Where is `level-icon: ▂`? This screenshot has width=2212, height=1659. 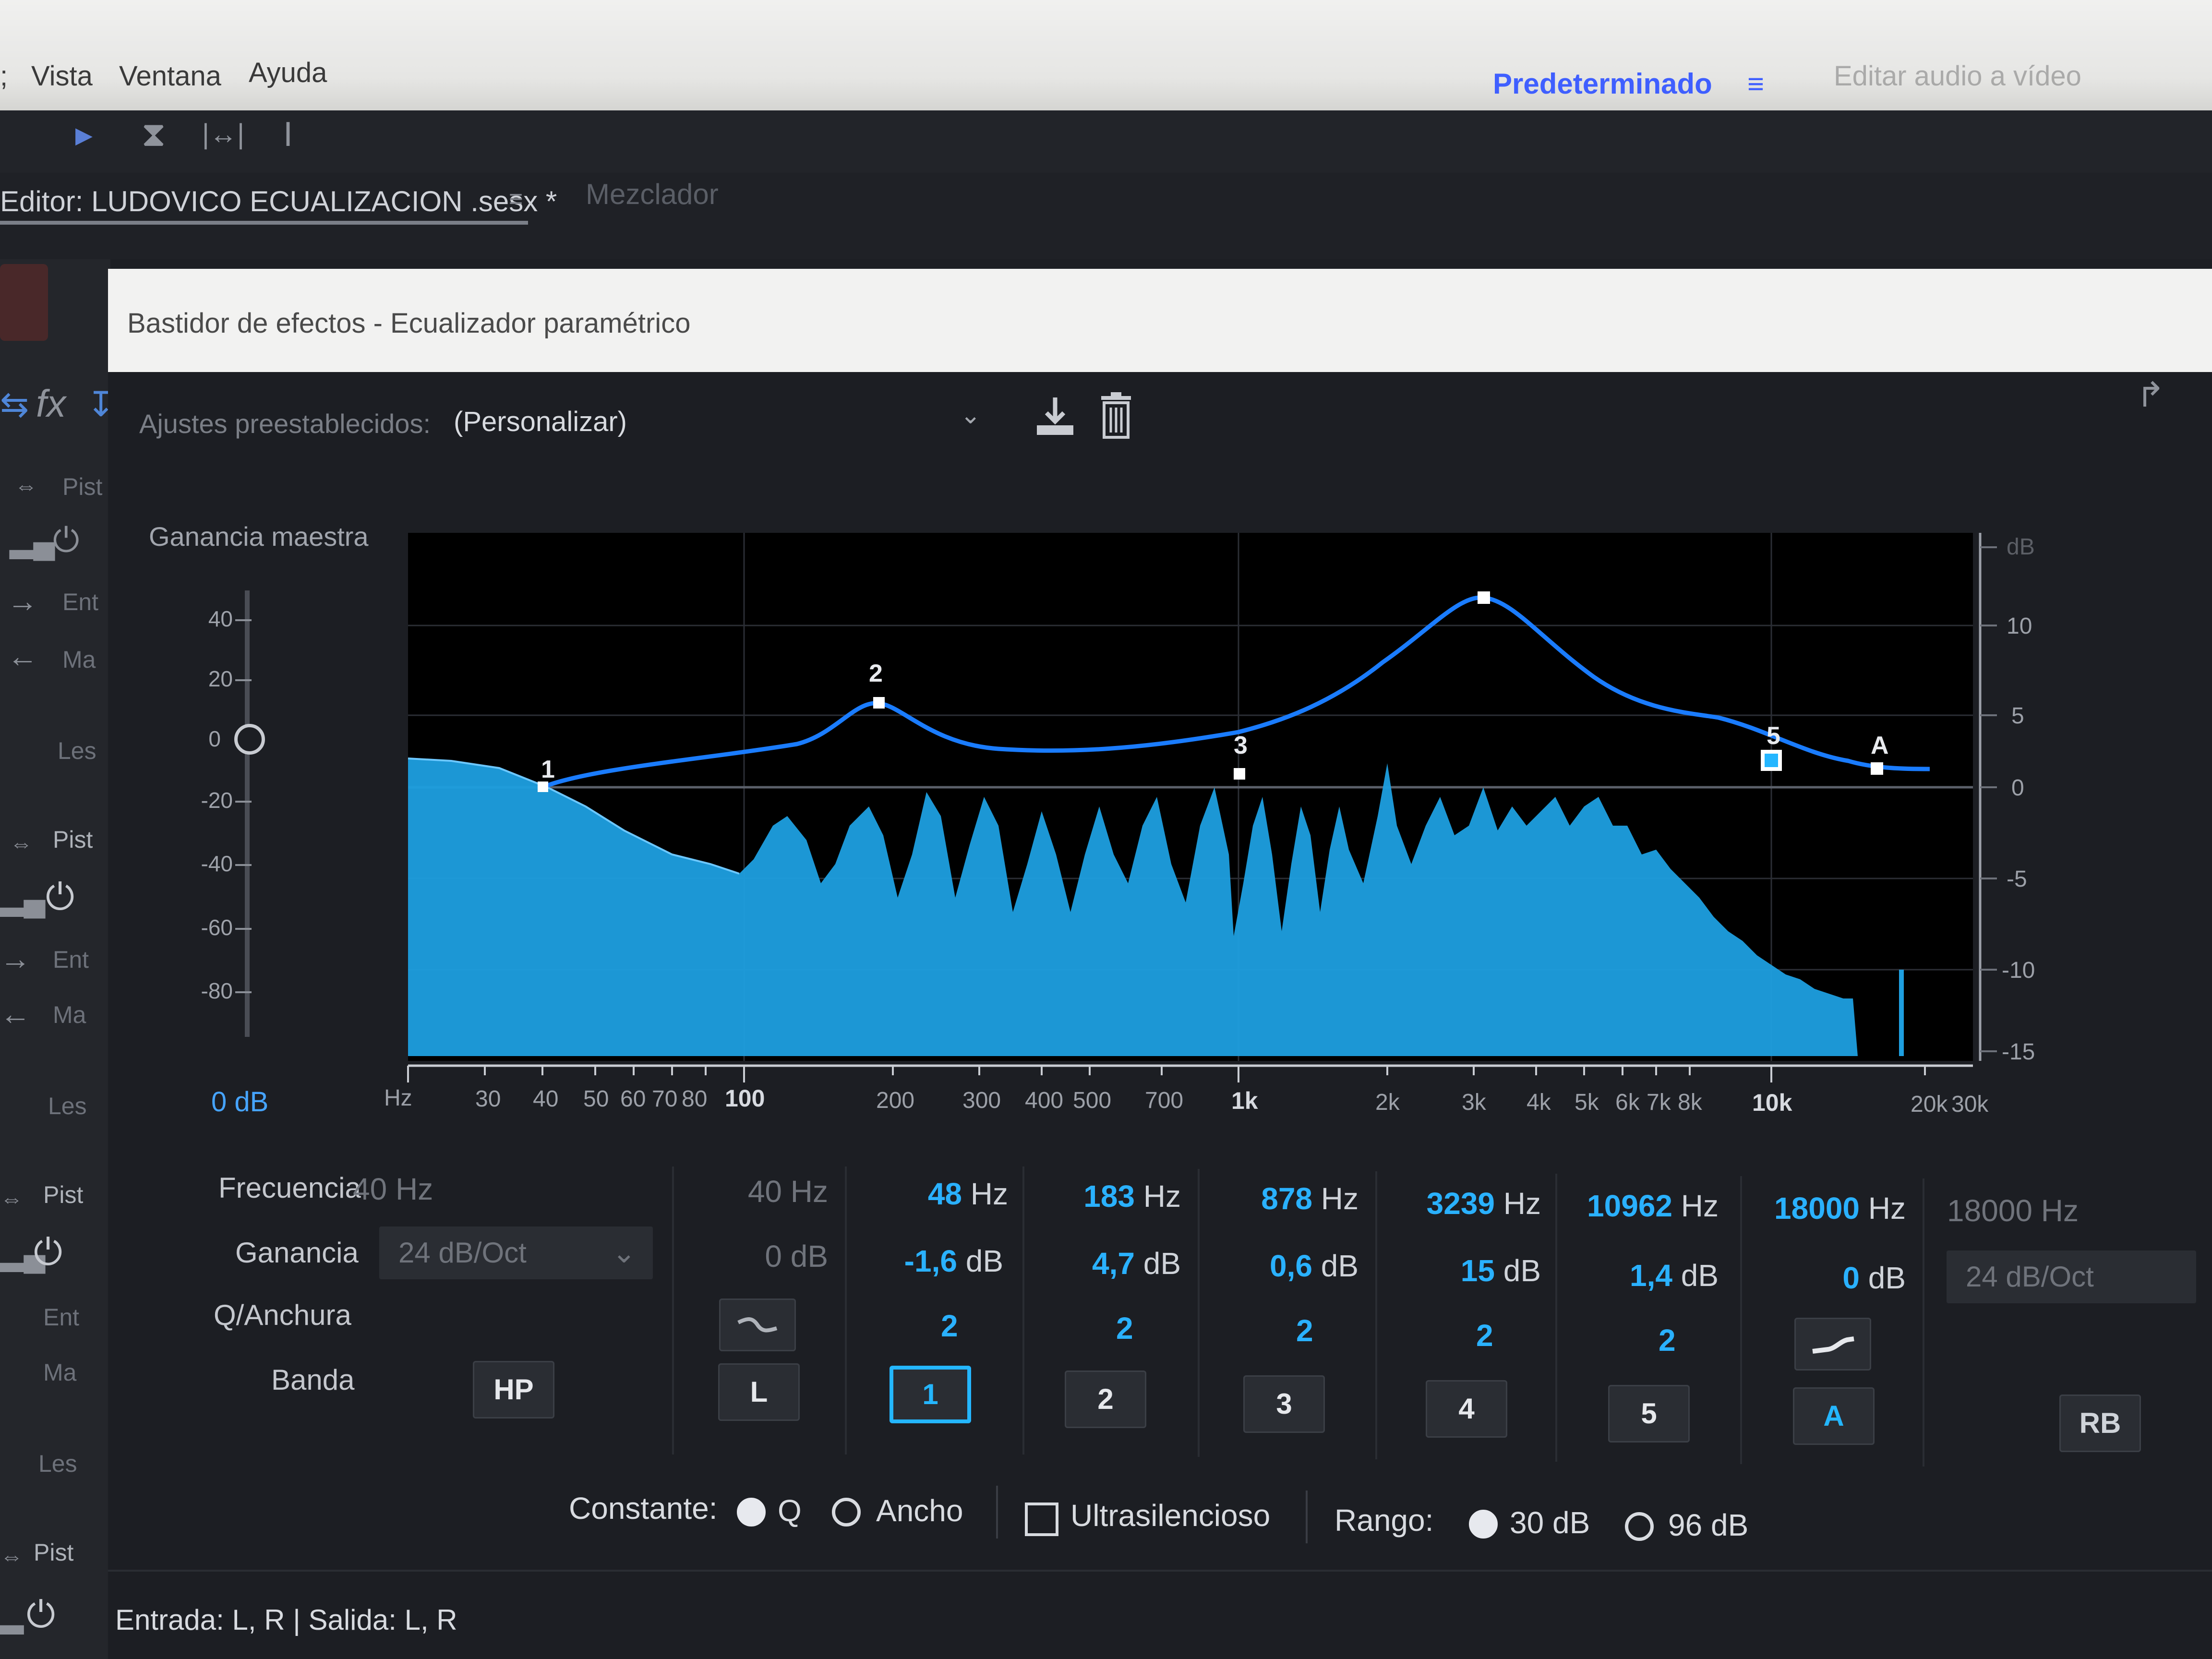 level-icon: ▂ is located at coordinates (12, 1616).